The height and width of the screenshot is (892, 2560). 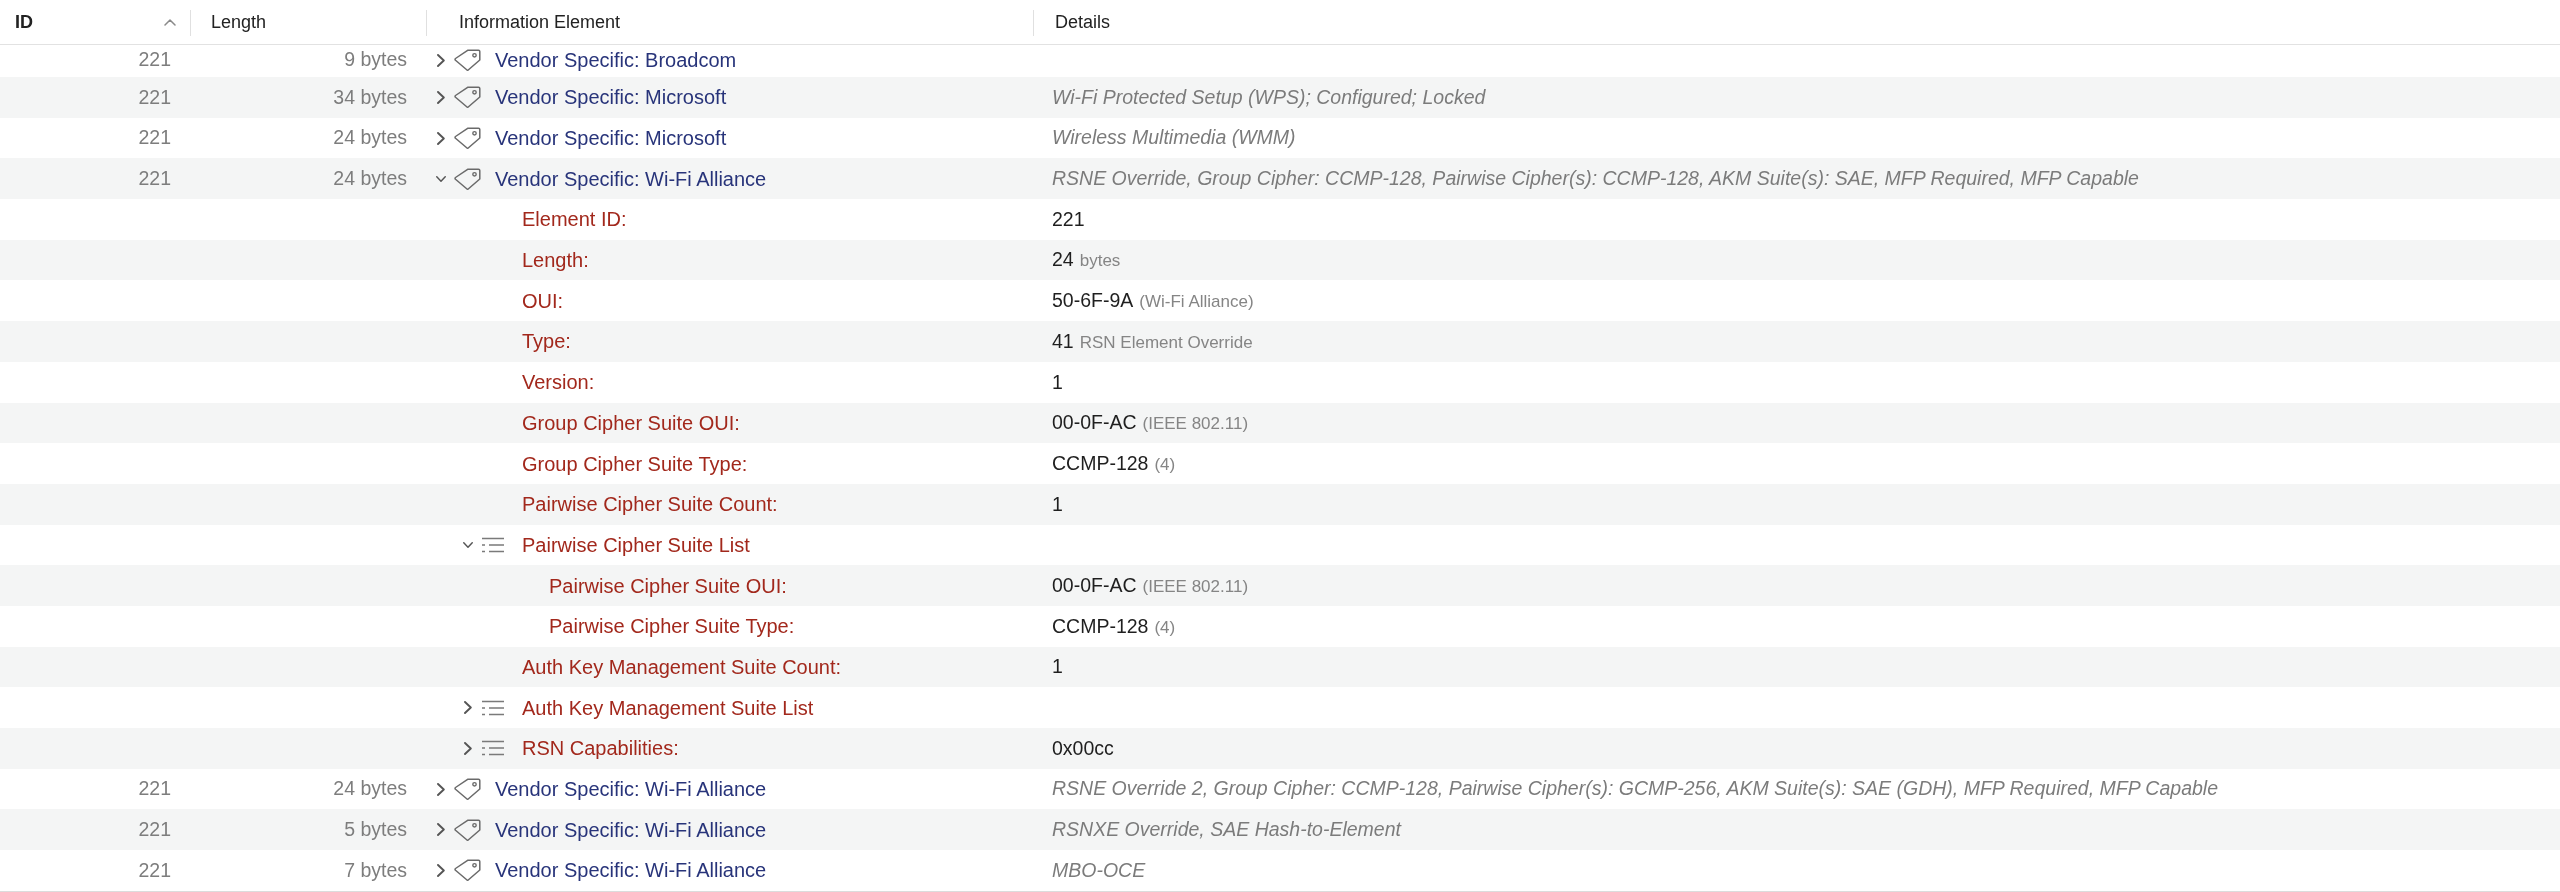 What do you see at coordinates (370, 96) in the screenshot?
I see `element-length: 34 bytes` at bounding box center [370, 96].